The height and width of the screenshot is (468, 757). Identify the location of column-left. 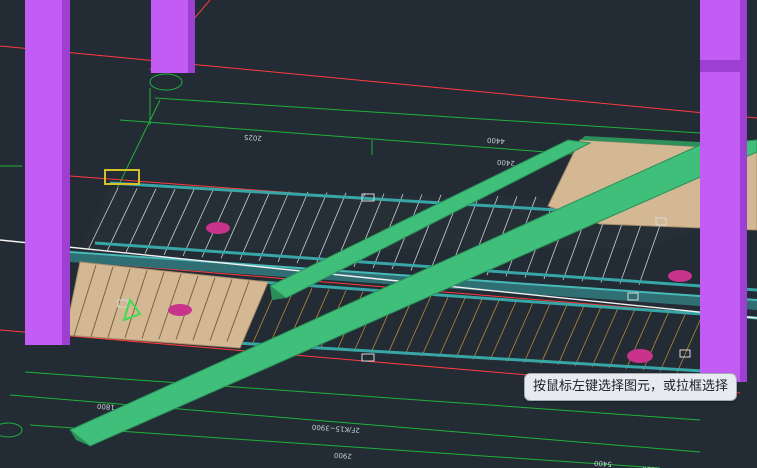
(47, 172).